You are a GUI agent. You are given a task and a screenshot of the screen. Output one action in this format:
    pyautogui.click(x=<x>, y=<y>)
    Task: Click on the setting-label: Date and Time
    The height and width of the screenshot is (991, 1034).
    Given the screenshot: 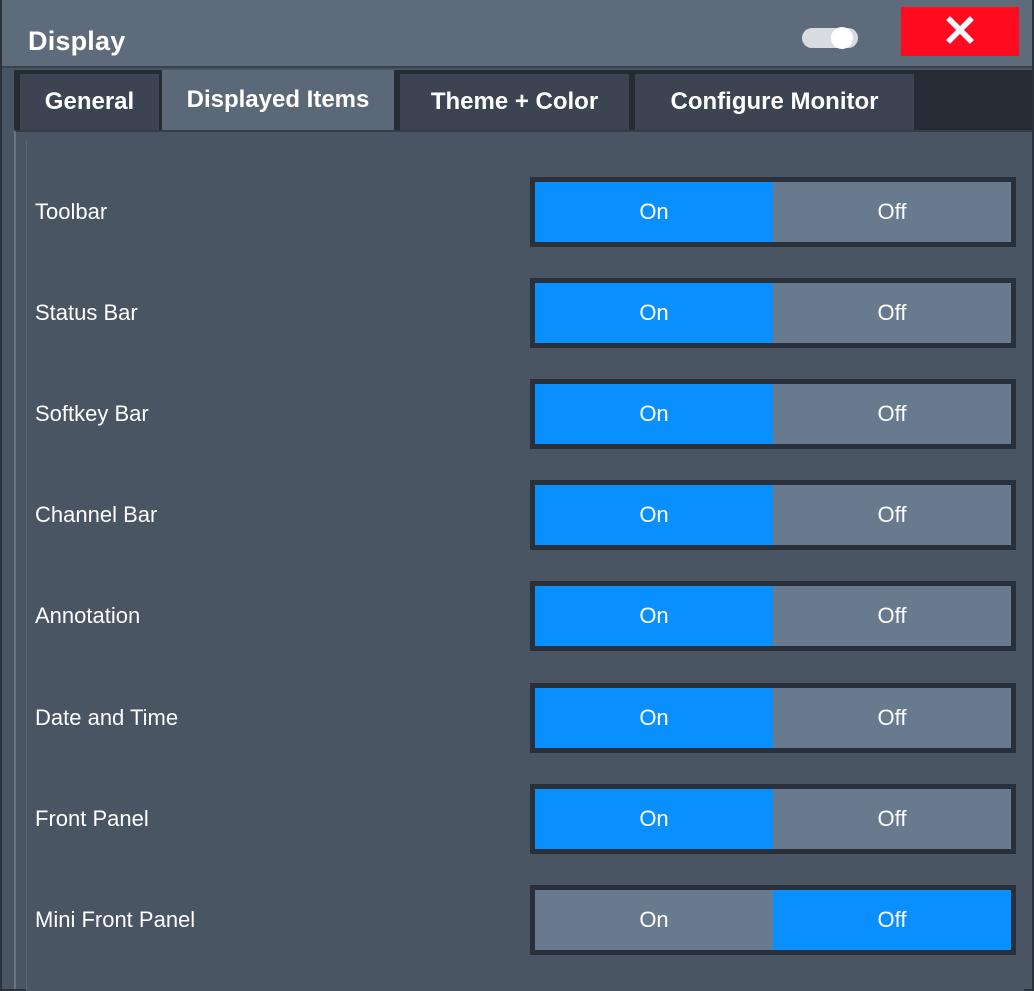 What is the action you would take?
    pyautogui.click(x=107, y=717)
    